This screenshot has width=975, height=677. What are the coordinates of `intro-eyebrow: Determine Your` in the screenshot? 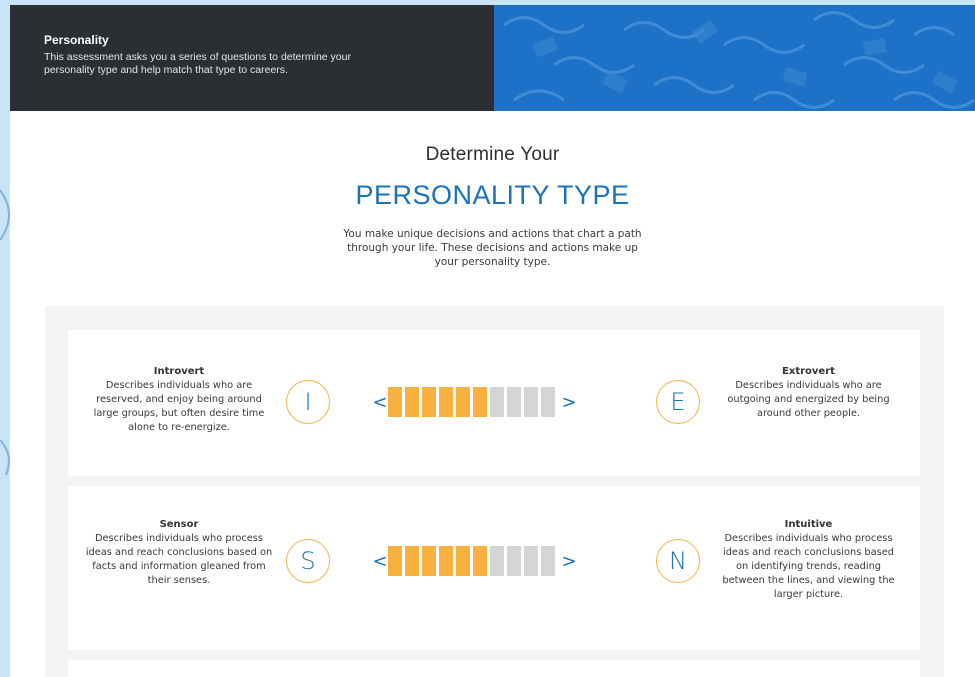 It's located at (492, 154).